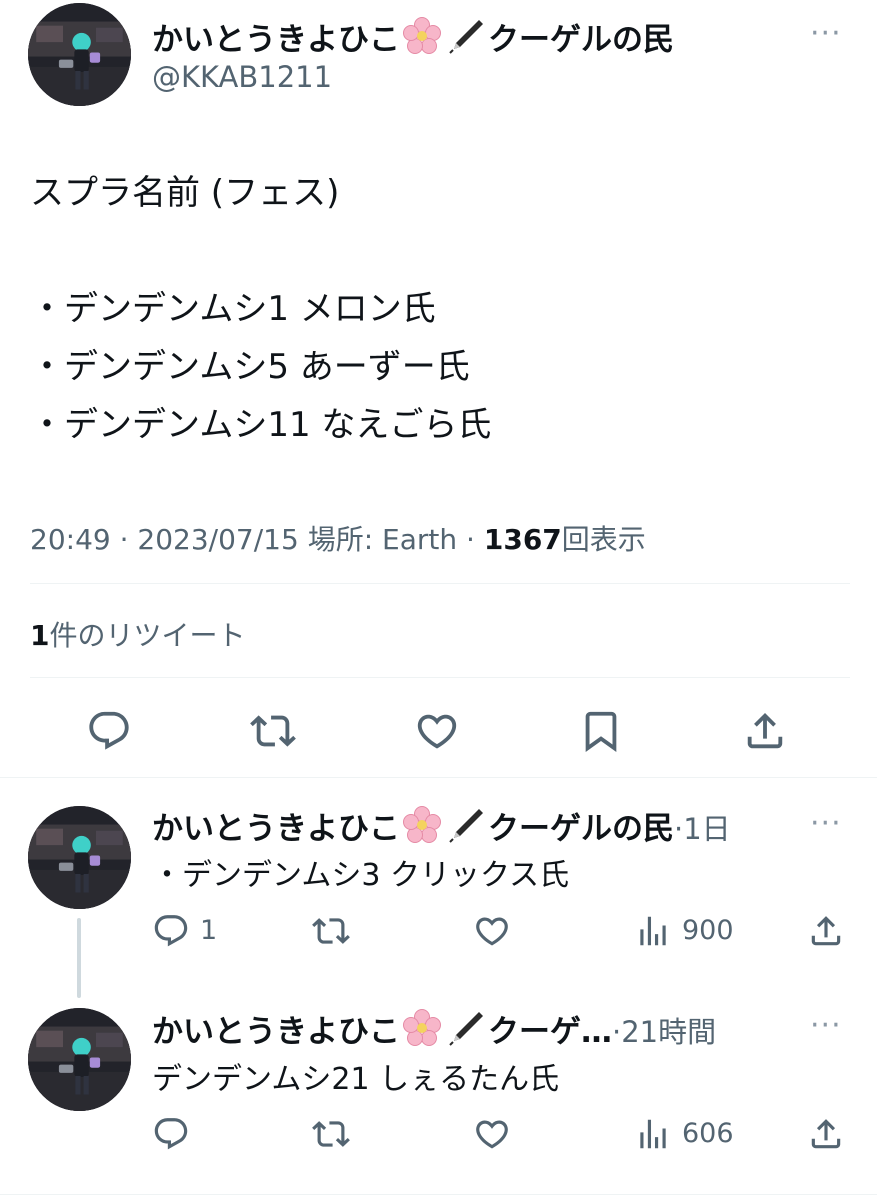 The width and height of the screenshot is (877, 1200). Describe the element at coordinates (581, 40) in the screenshot. I see `author-suffix: クーゲルの民` at that location.